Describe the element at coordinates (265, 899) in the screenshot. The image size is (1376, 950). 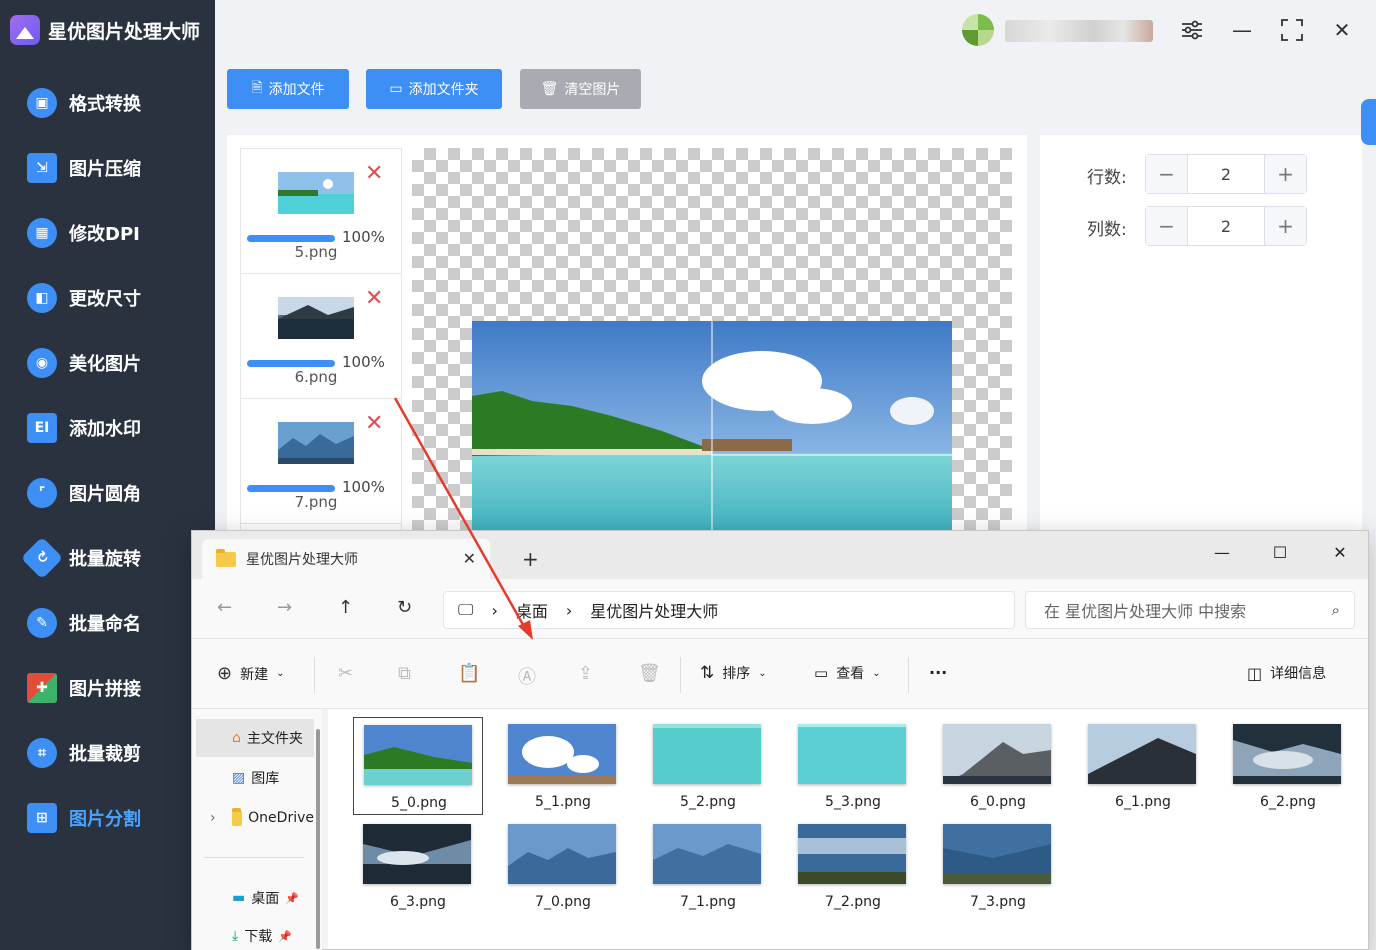
I see `nav-desktop-label: 桌面` at that location.